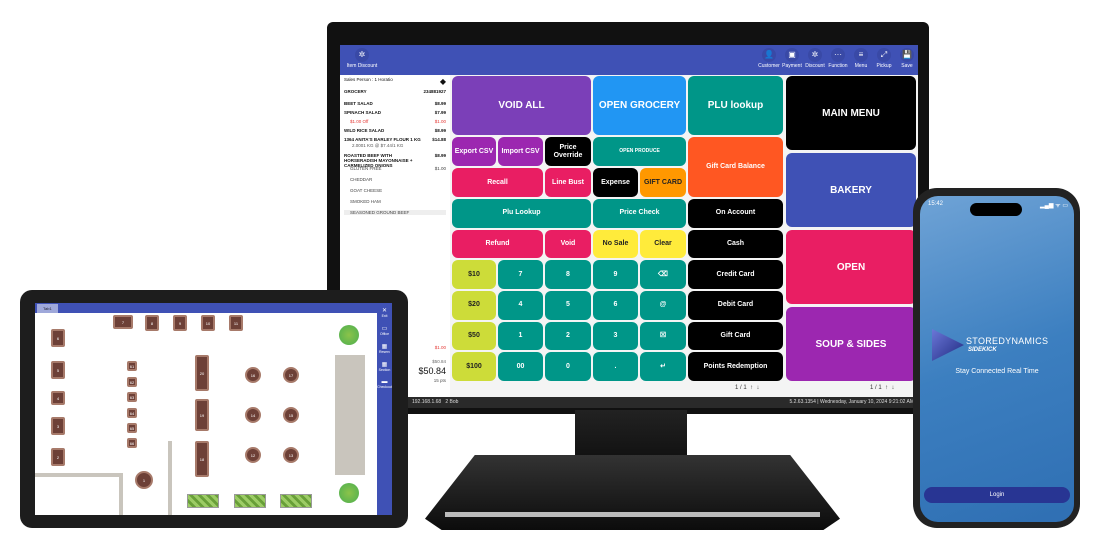 This screenshot has height=552, width=1103. What do you see at coordinates (639, 213) in the screenshot?
I see `pos-button-price-check: Price Check` at bounding box center [639, 213].